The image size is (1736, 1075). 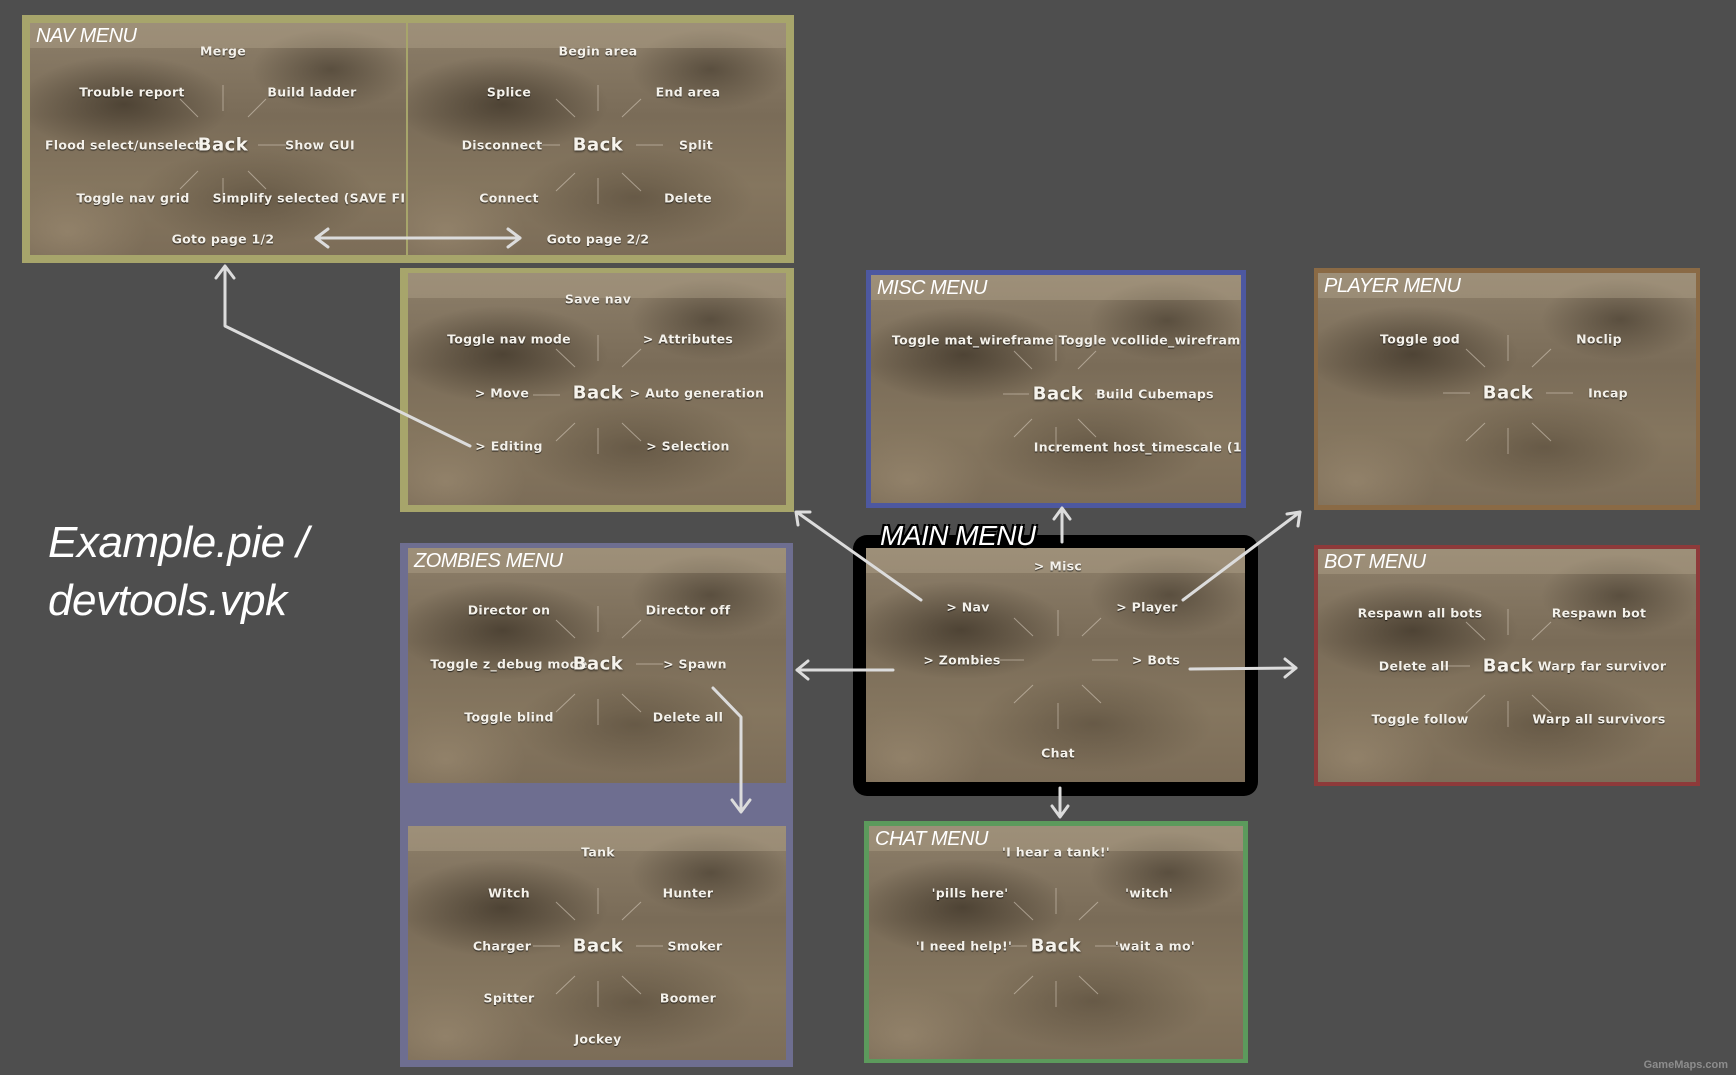 What do you see at coordinates (1608, 393) in the screenshot?
I see `menu-item-incap: Incap` at bounding box center [1608, 393].